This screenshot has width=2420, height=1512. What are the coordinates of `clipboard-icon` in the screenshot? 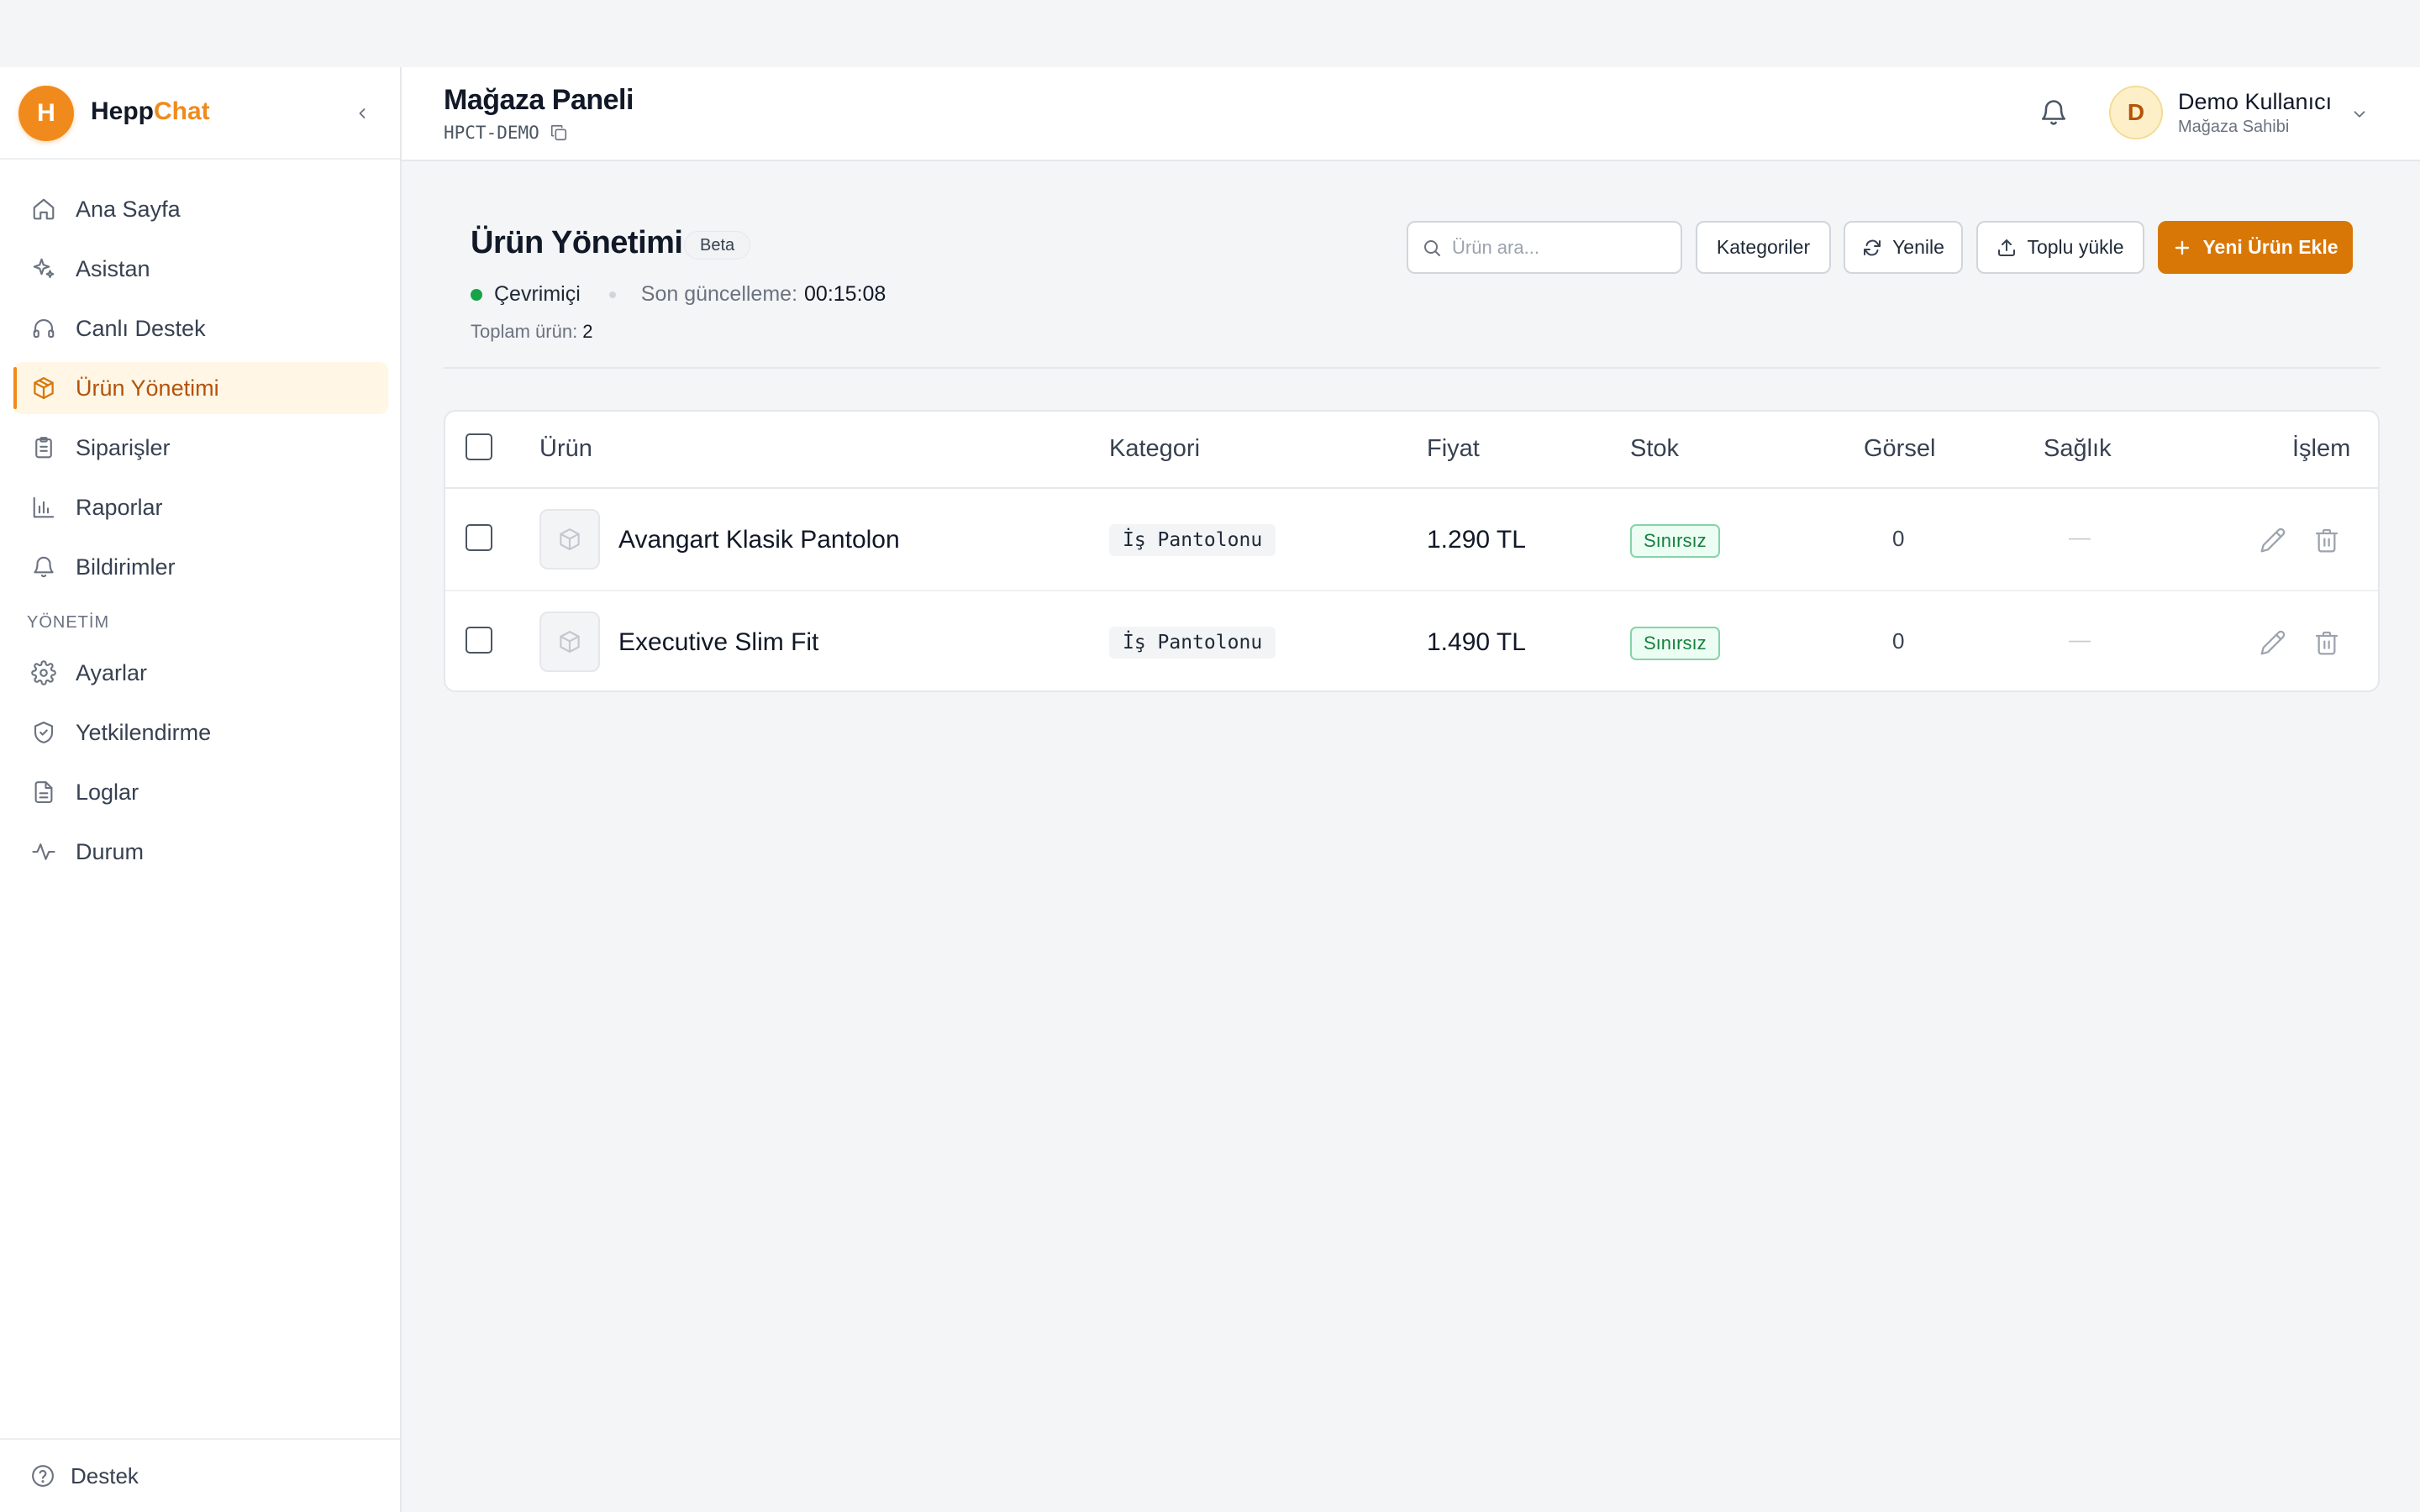 It's located at (43, 447).